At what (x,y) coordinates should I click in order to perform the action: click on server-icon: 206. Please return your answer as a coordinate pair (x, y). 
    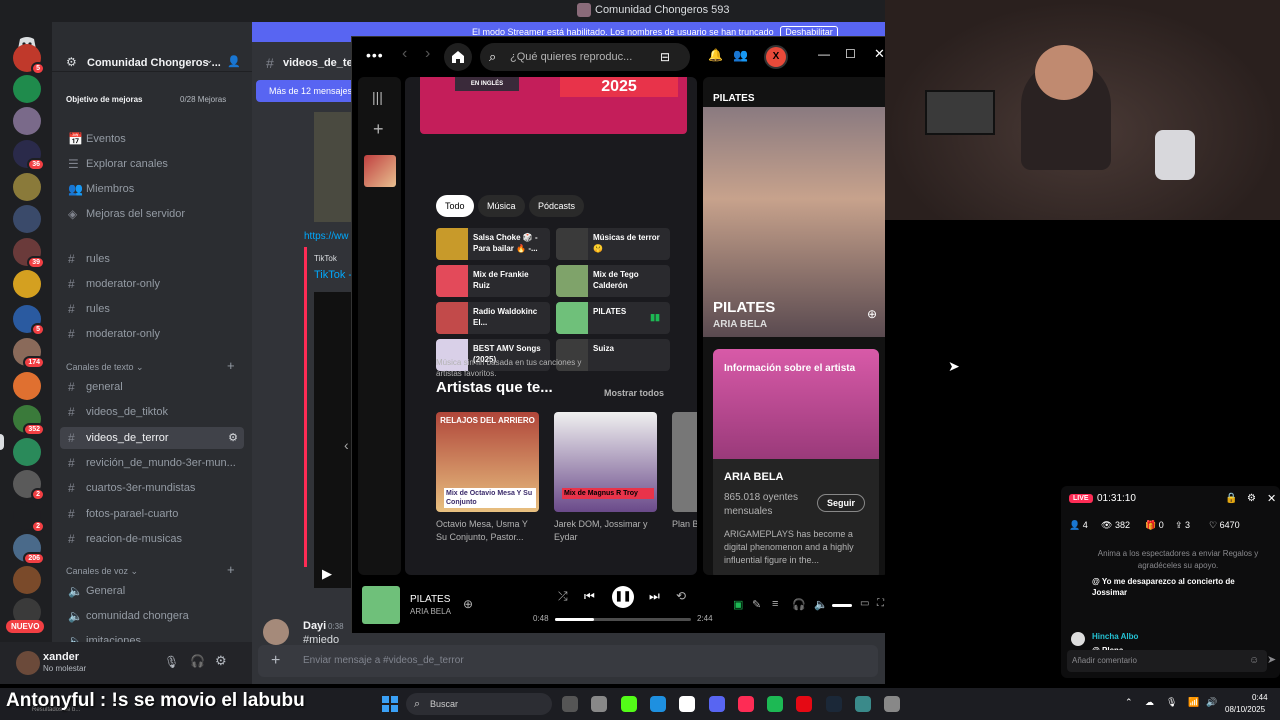
    Looking at the image, I should click on (29, 549).